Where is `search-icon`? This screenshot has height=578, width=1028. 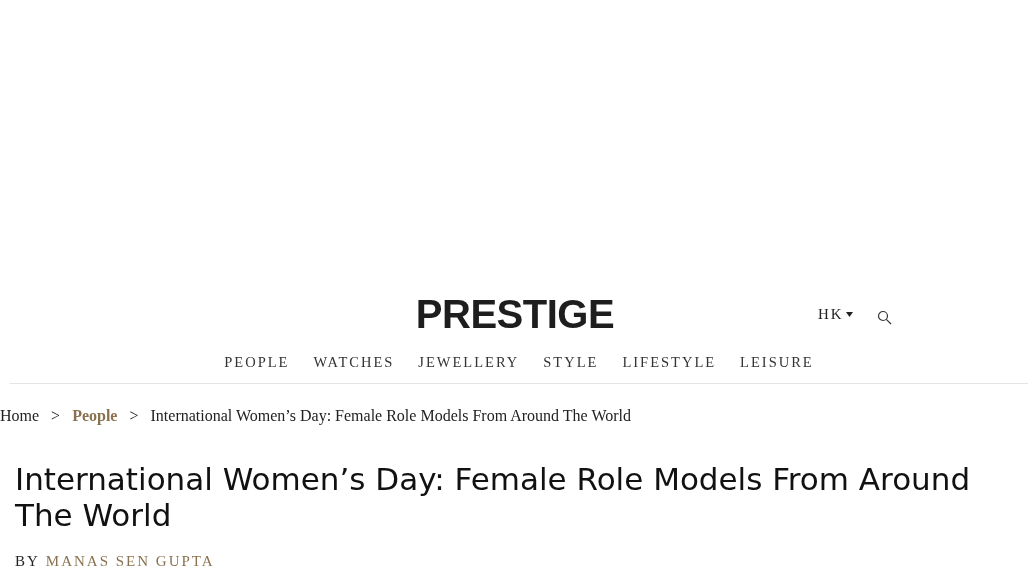
search-icon is located at coordinates (884, 317).